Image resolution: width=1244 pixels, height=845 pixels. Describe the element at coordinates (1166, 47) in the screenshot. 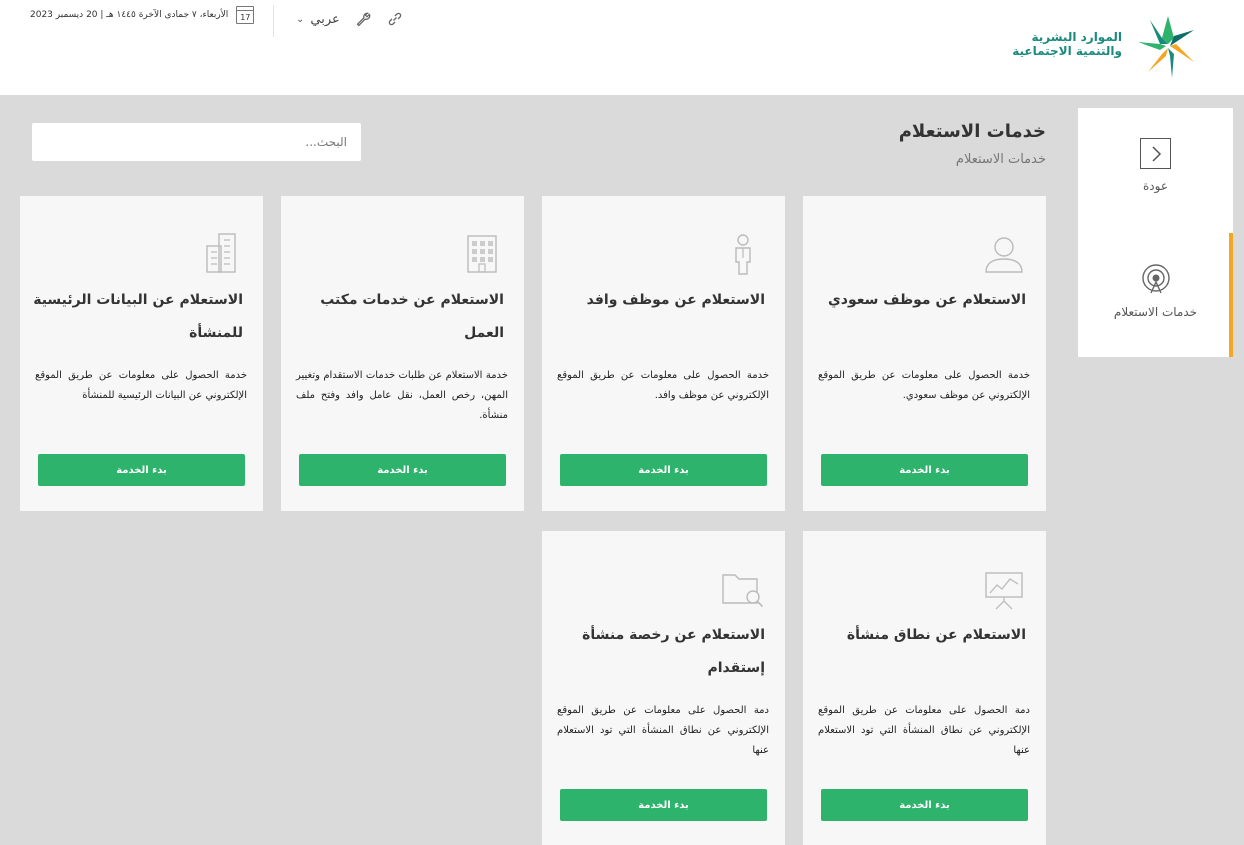

I see `ministry-logo-mark-icon` at that location.